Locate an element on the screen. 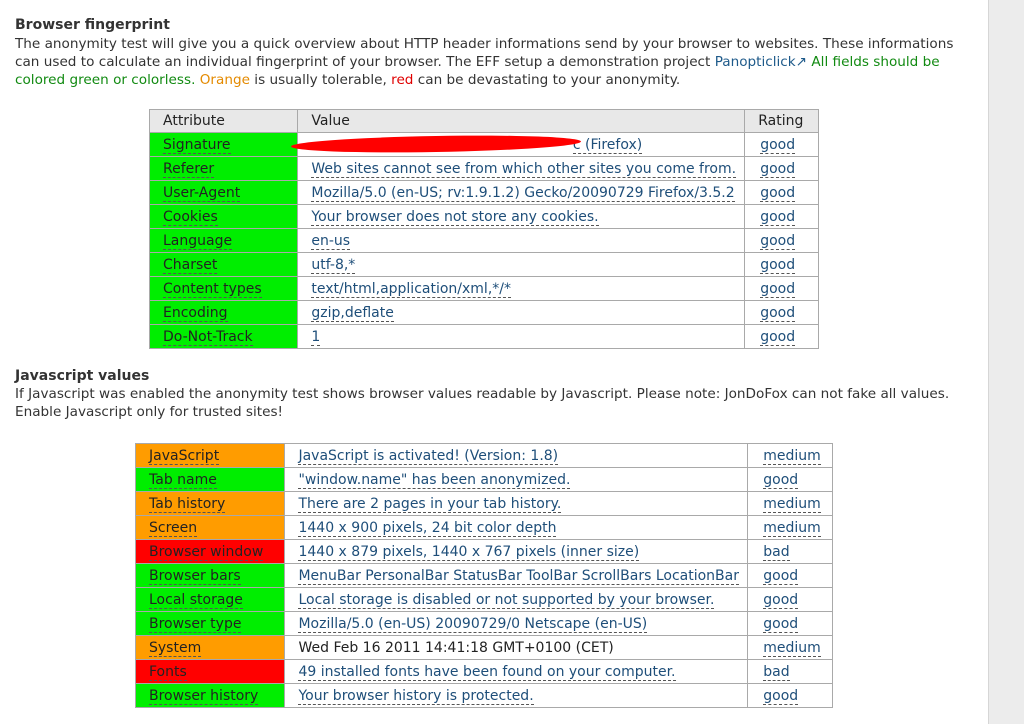  attribute-label: Cookies is located at coordinates (190, 217).